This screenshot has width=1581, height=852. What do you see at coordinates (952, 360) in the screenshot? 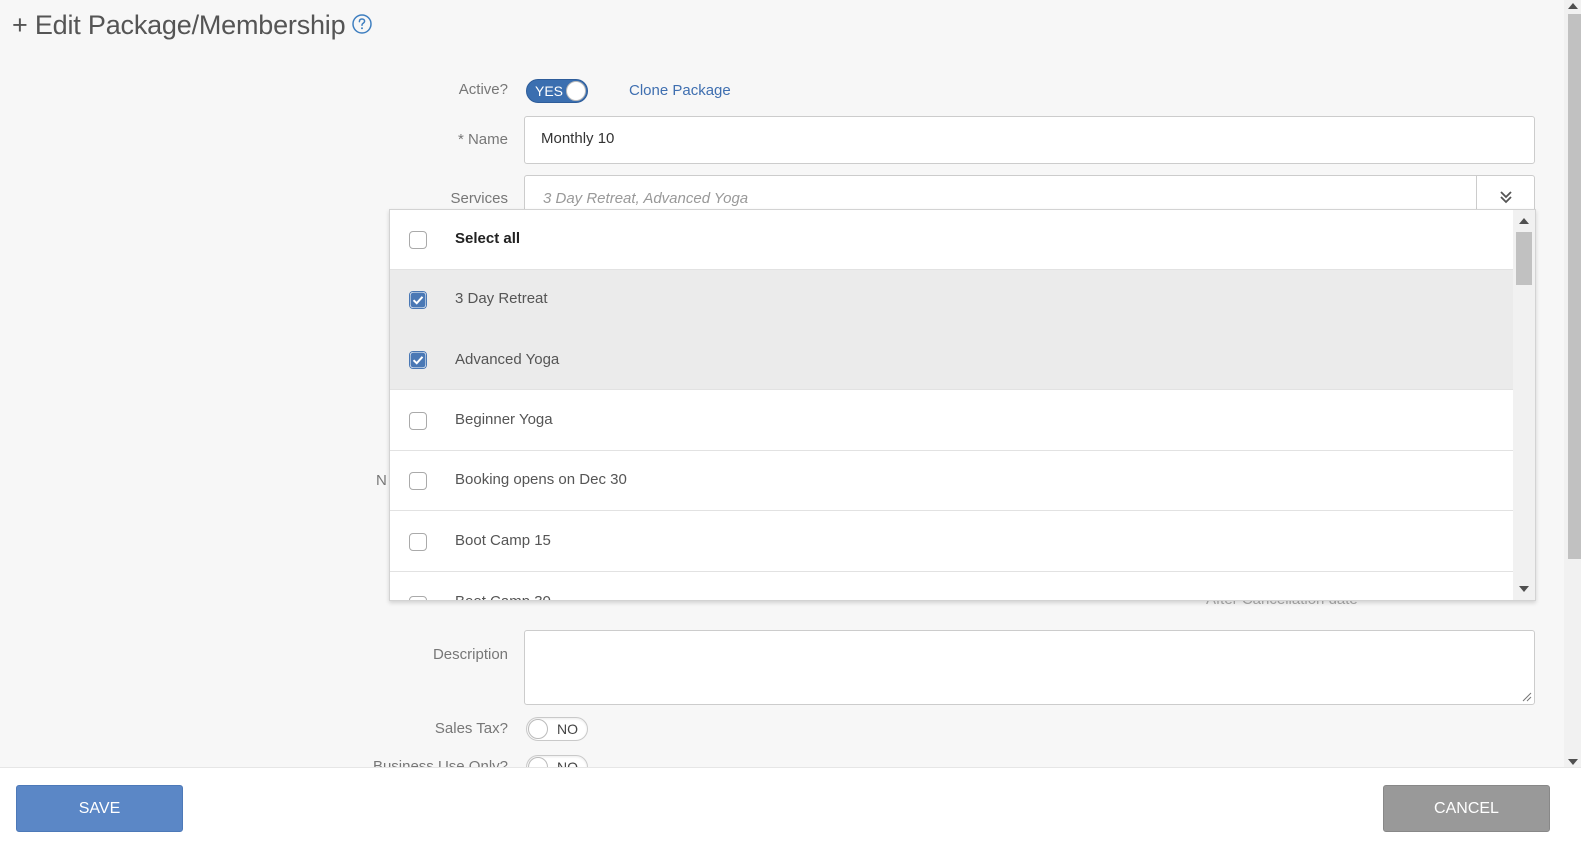
I see `list-item: Advanced Yoga` at bounding box center [952, 360].